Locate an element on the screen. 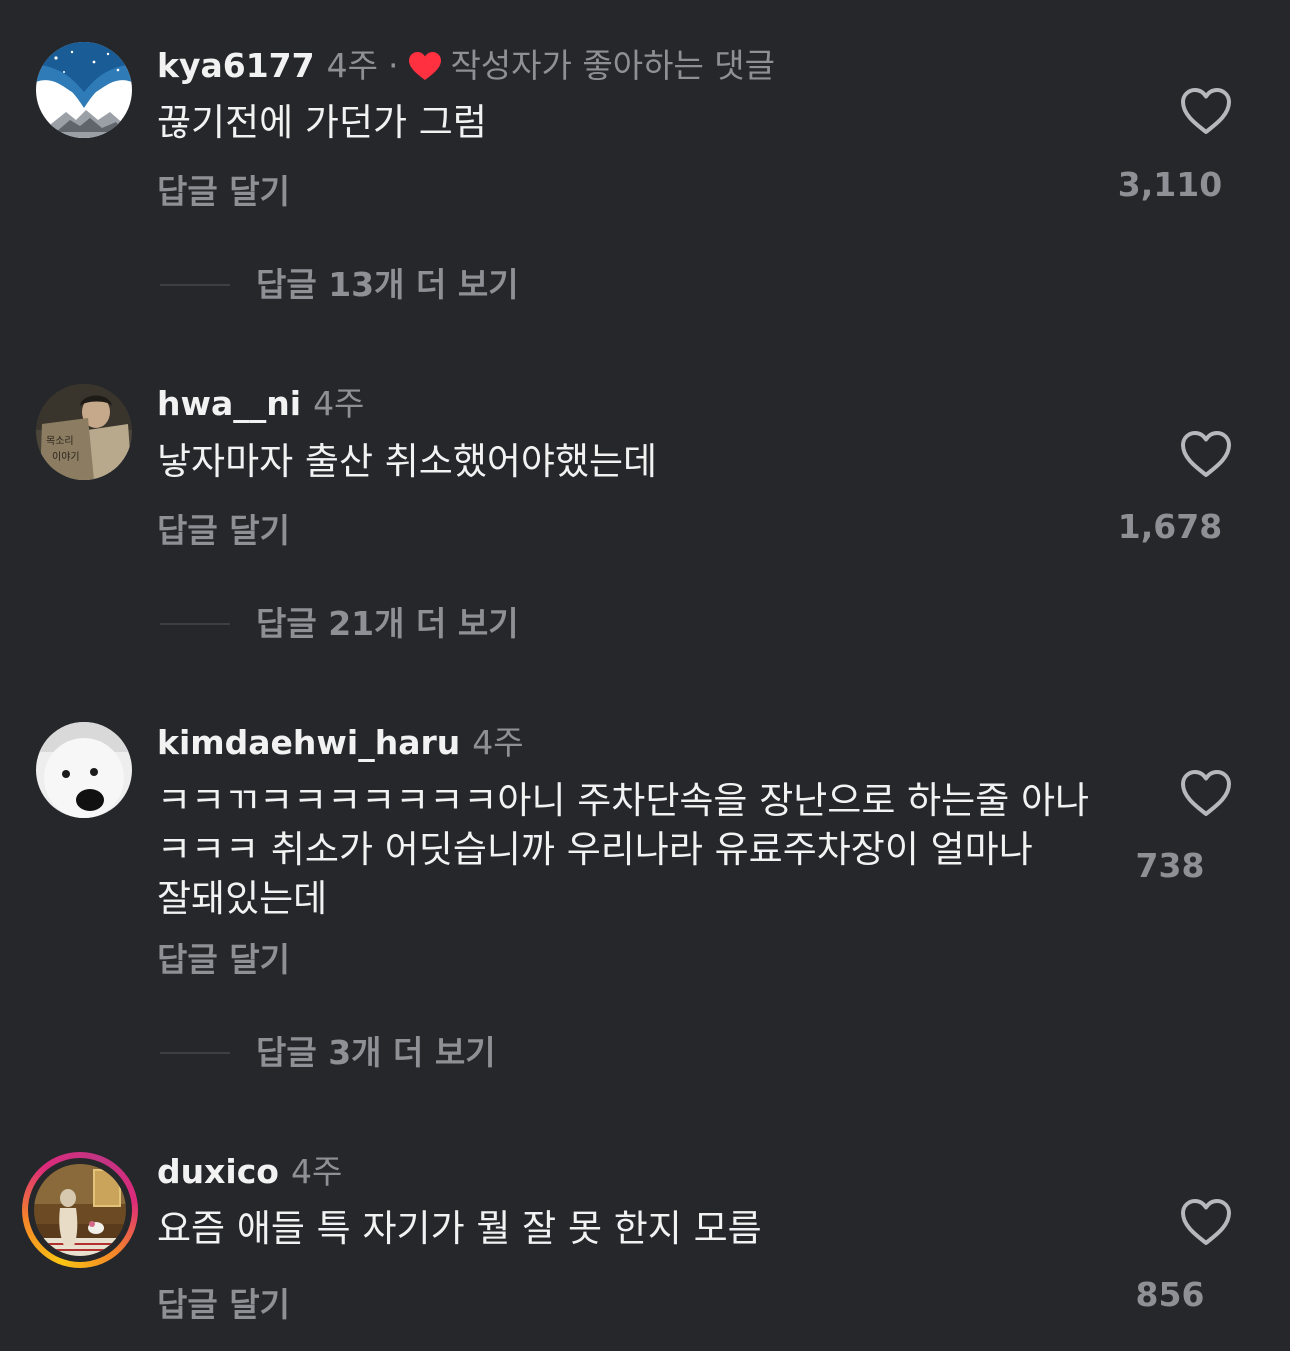 The width and height of the screenshot is (1290, 1351). view-more-replies-label: 답글 3개 더 보기 is located at coordinates (376, 1052).